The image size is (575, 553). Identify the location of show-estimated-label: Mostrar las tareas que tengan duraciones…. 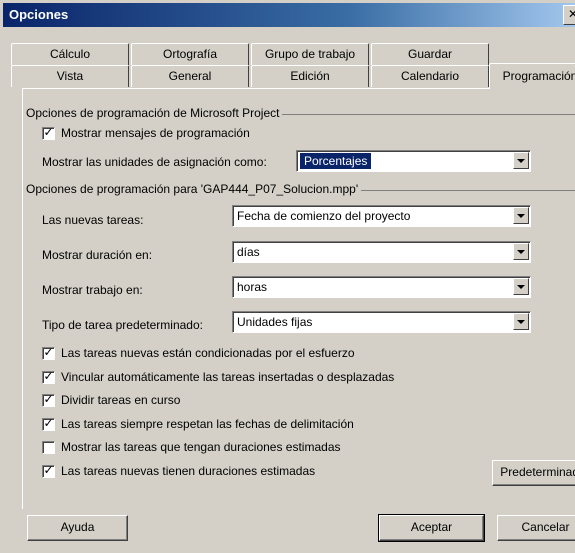
(201, 447).